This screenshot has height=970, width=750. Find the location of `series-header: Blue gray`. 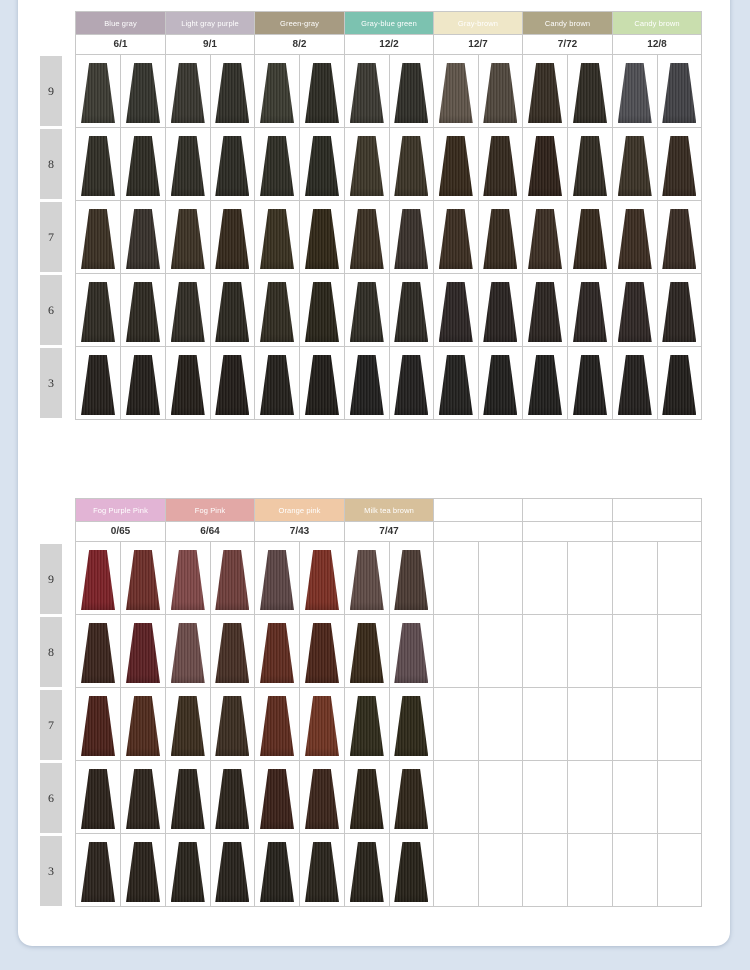

series-header: Blue gray is located at coordinates (121, 23).